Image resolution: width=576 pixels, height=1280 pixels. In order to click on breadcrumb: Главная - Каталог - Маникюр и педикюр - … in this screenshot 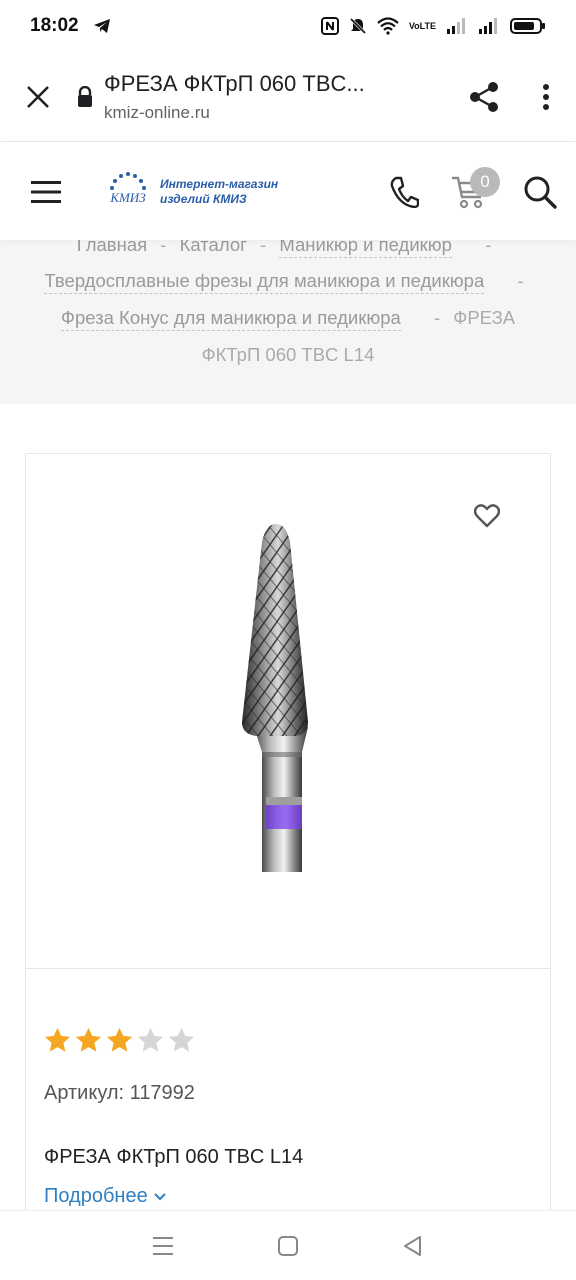, I will do `click(288, 322)`.